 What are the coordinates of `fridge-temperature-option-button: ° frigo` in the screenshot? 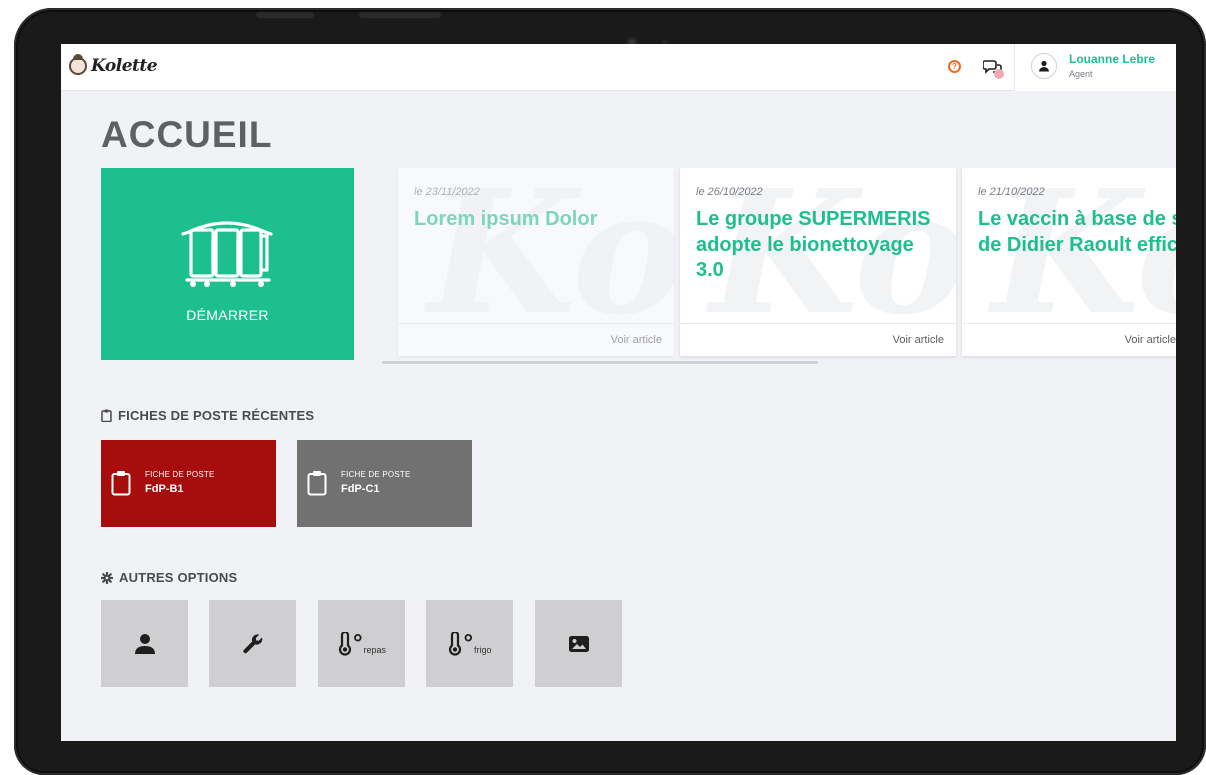 It's located at (469, 643).